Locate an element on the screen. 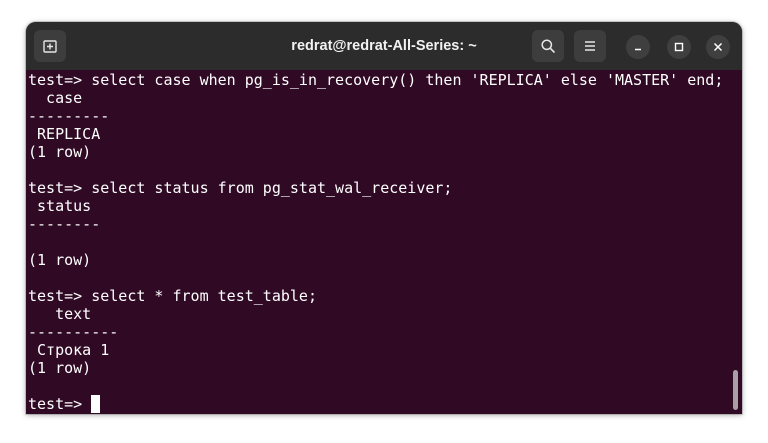  terminal-line: text is located at coordinates (60, 314).